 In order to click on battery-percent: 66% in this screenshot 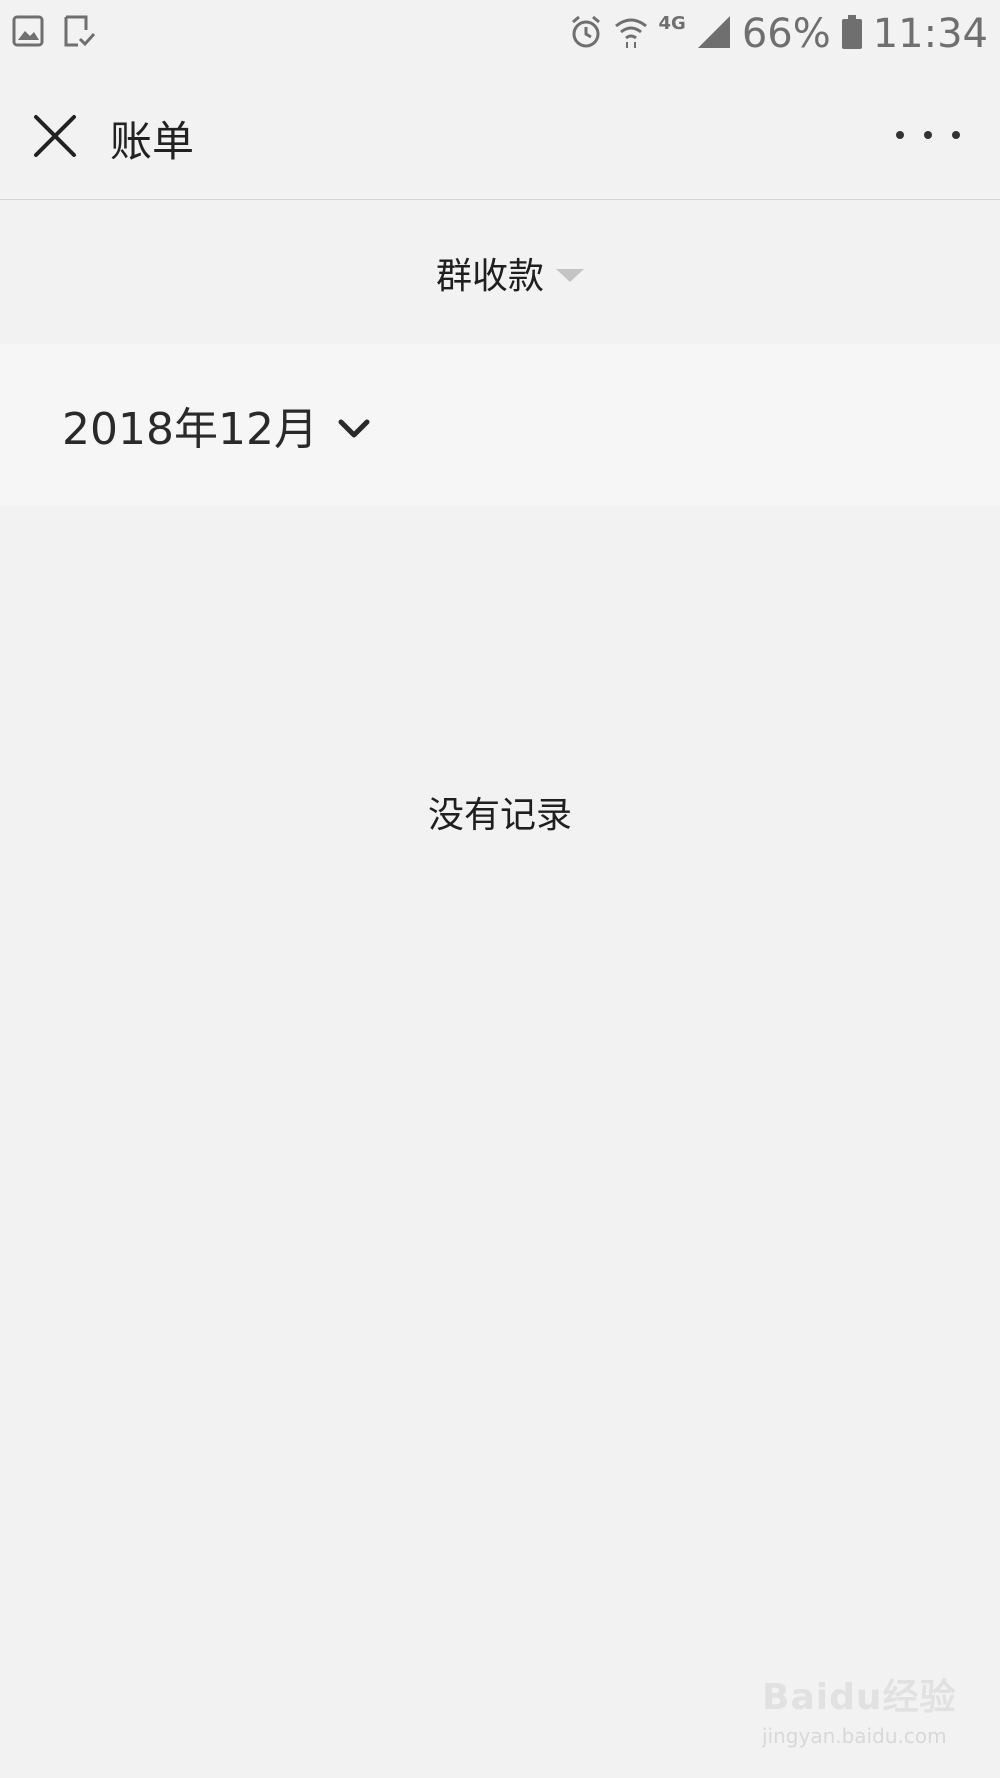, I will do `click(786, 34)`.